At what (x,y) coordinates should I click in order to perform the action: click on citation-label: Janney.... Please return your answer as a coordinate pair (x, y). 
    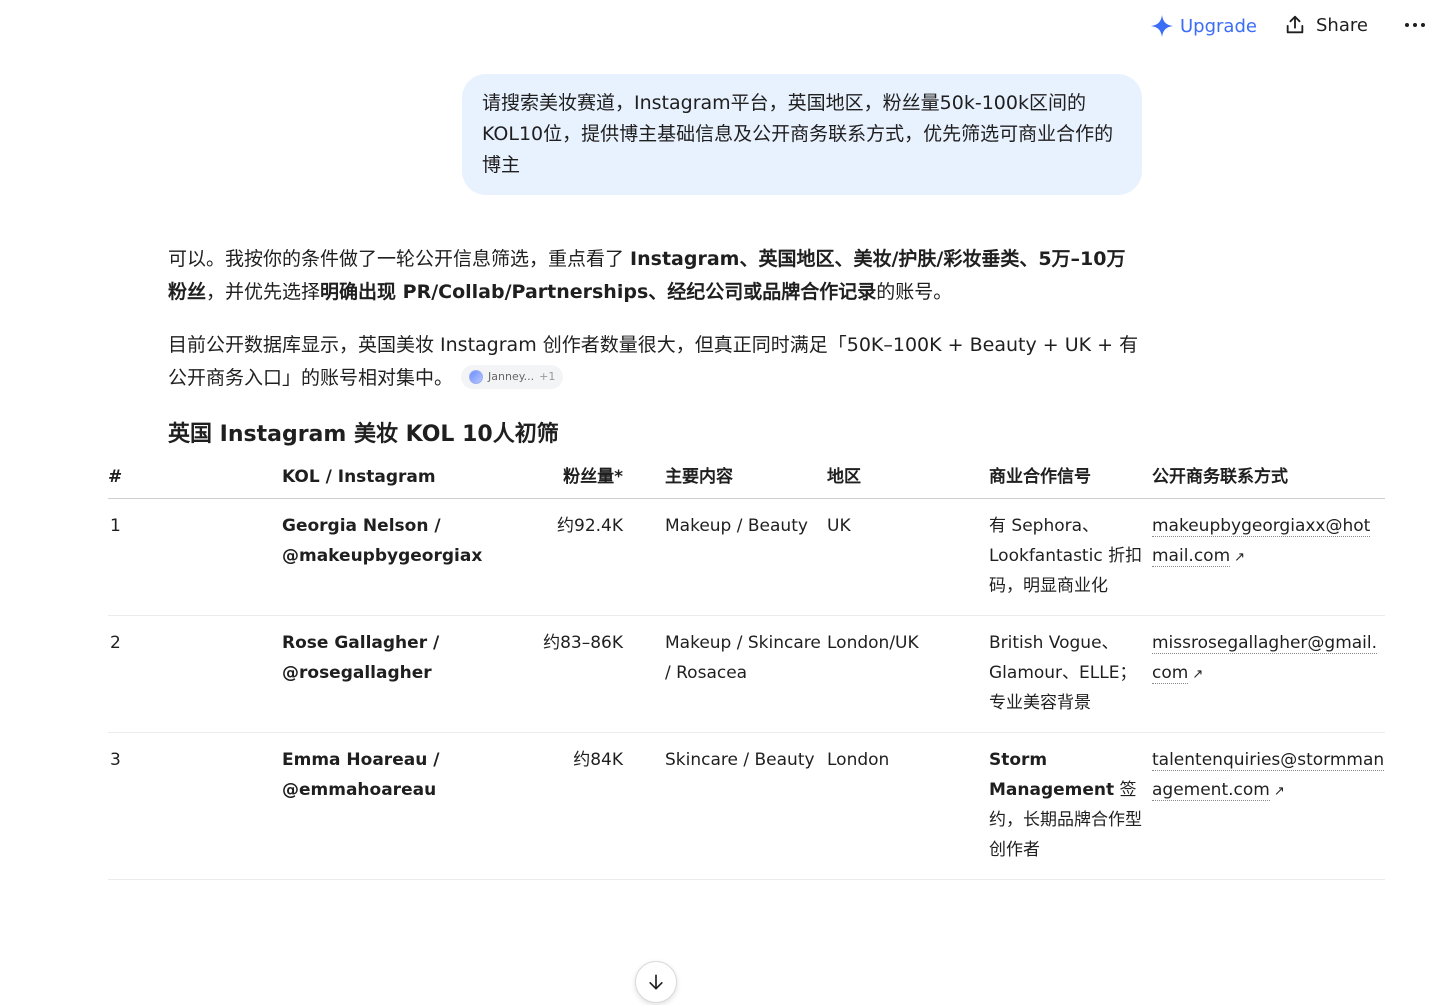
    Looking at the image, I should click on (511, 376).